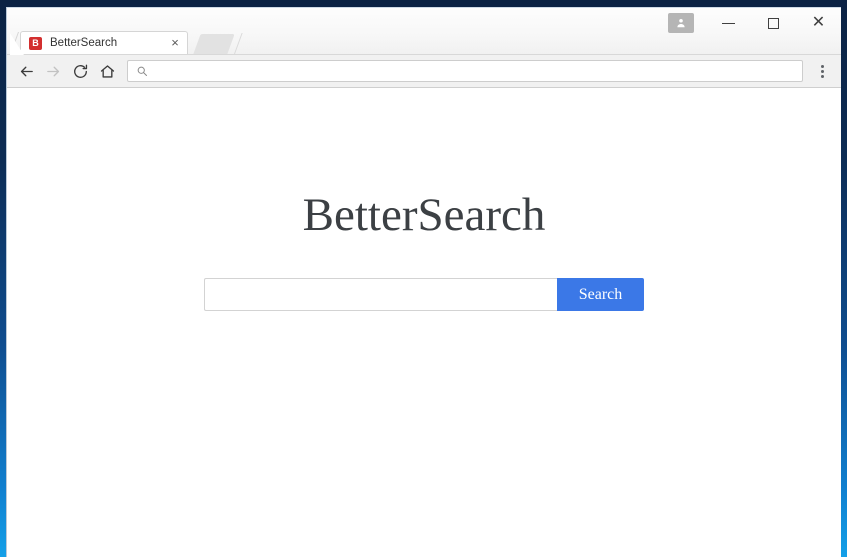 This screenshot has width=847, height=557. I want to click on profile-button, so click(681, 23).